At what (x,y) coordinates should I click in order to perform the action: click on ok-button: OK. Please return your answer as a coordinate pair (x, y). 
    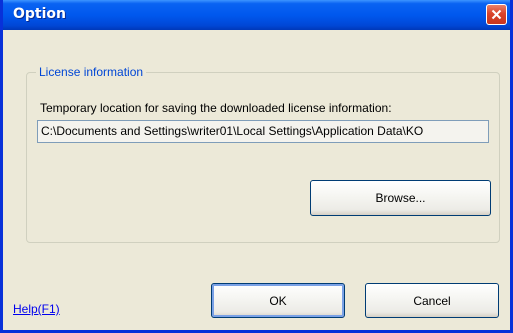
    Looking at the image, I should click on (278, 300).